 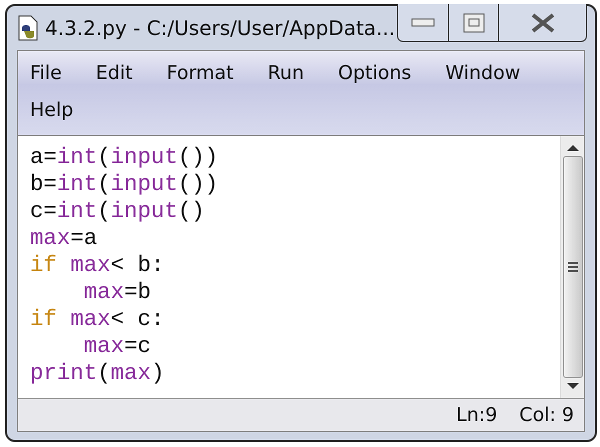 What do you see at coordinates (125, 184) in the screenshot?
I see `code-line: b=int(input())` at bounding box center [125, 184].